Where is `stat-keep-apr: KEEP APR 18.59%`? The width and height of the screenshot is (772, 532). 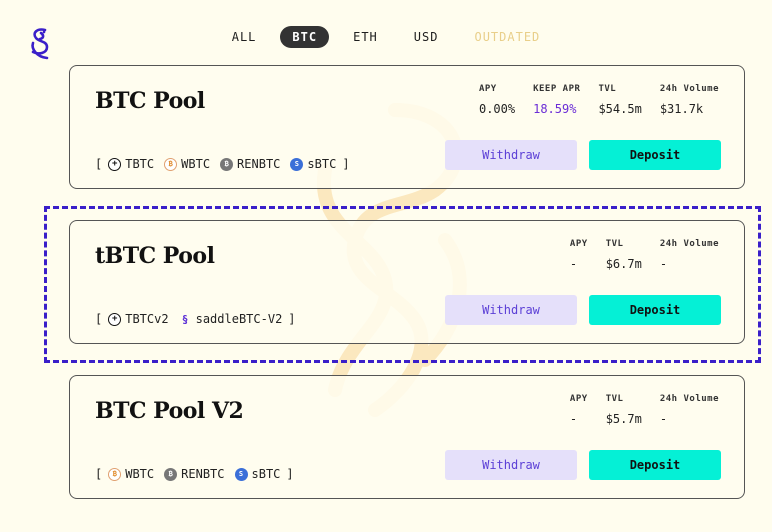
stat-keep-apr: KEEP APR 18.59% is located at coordinates (557, 100).